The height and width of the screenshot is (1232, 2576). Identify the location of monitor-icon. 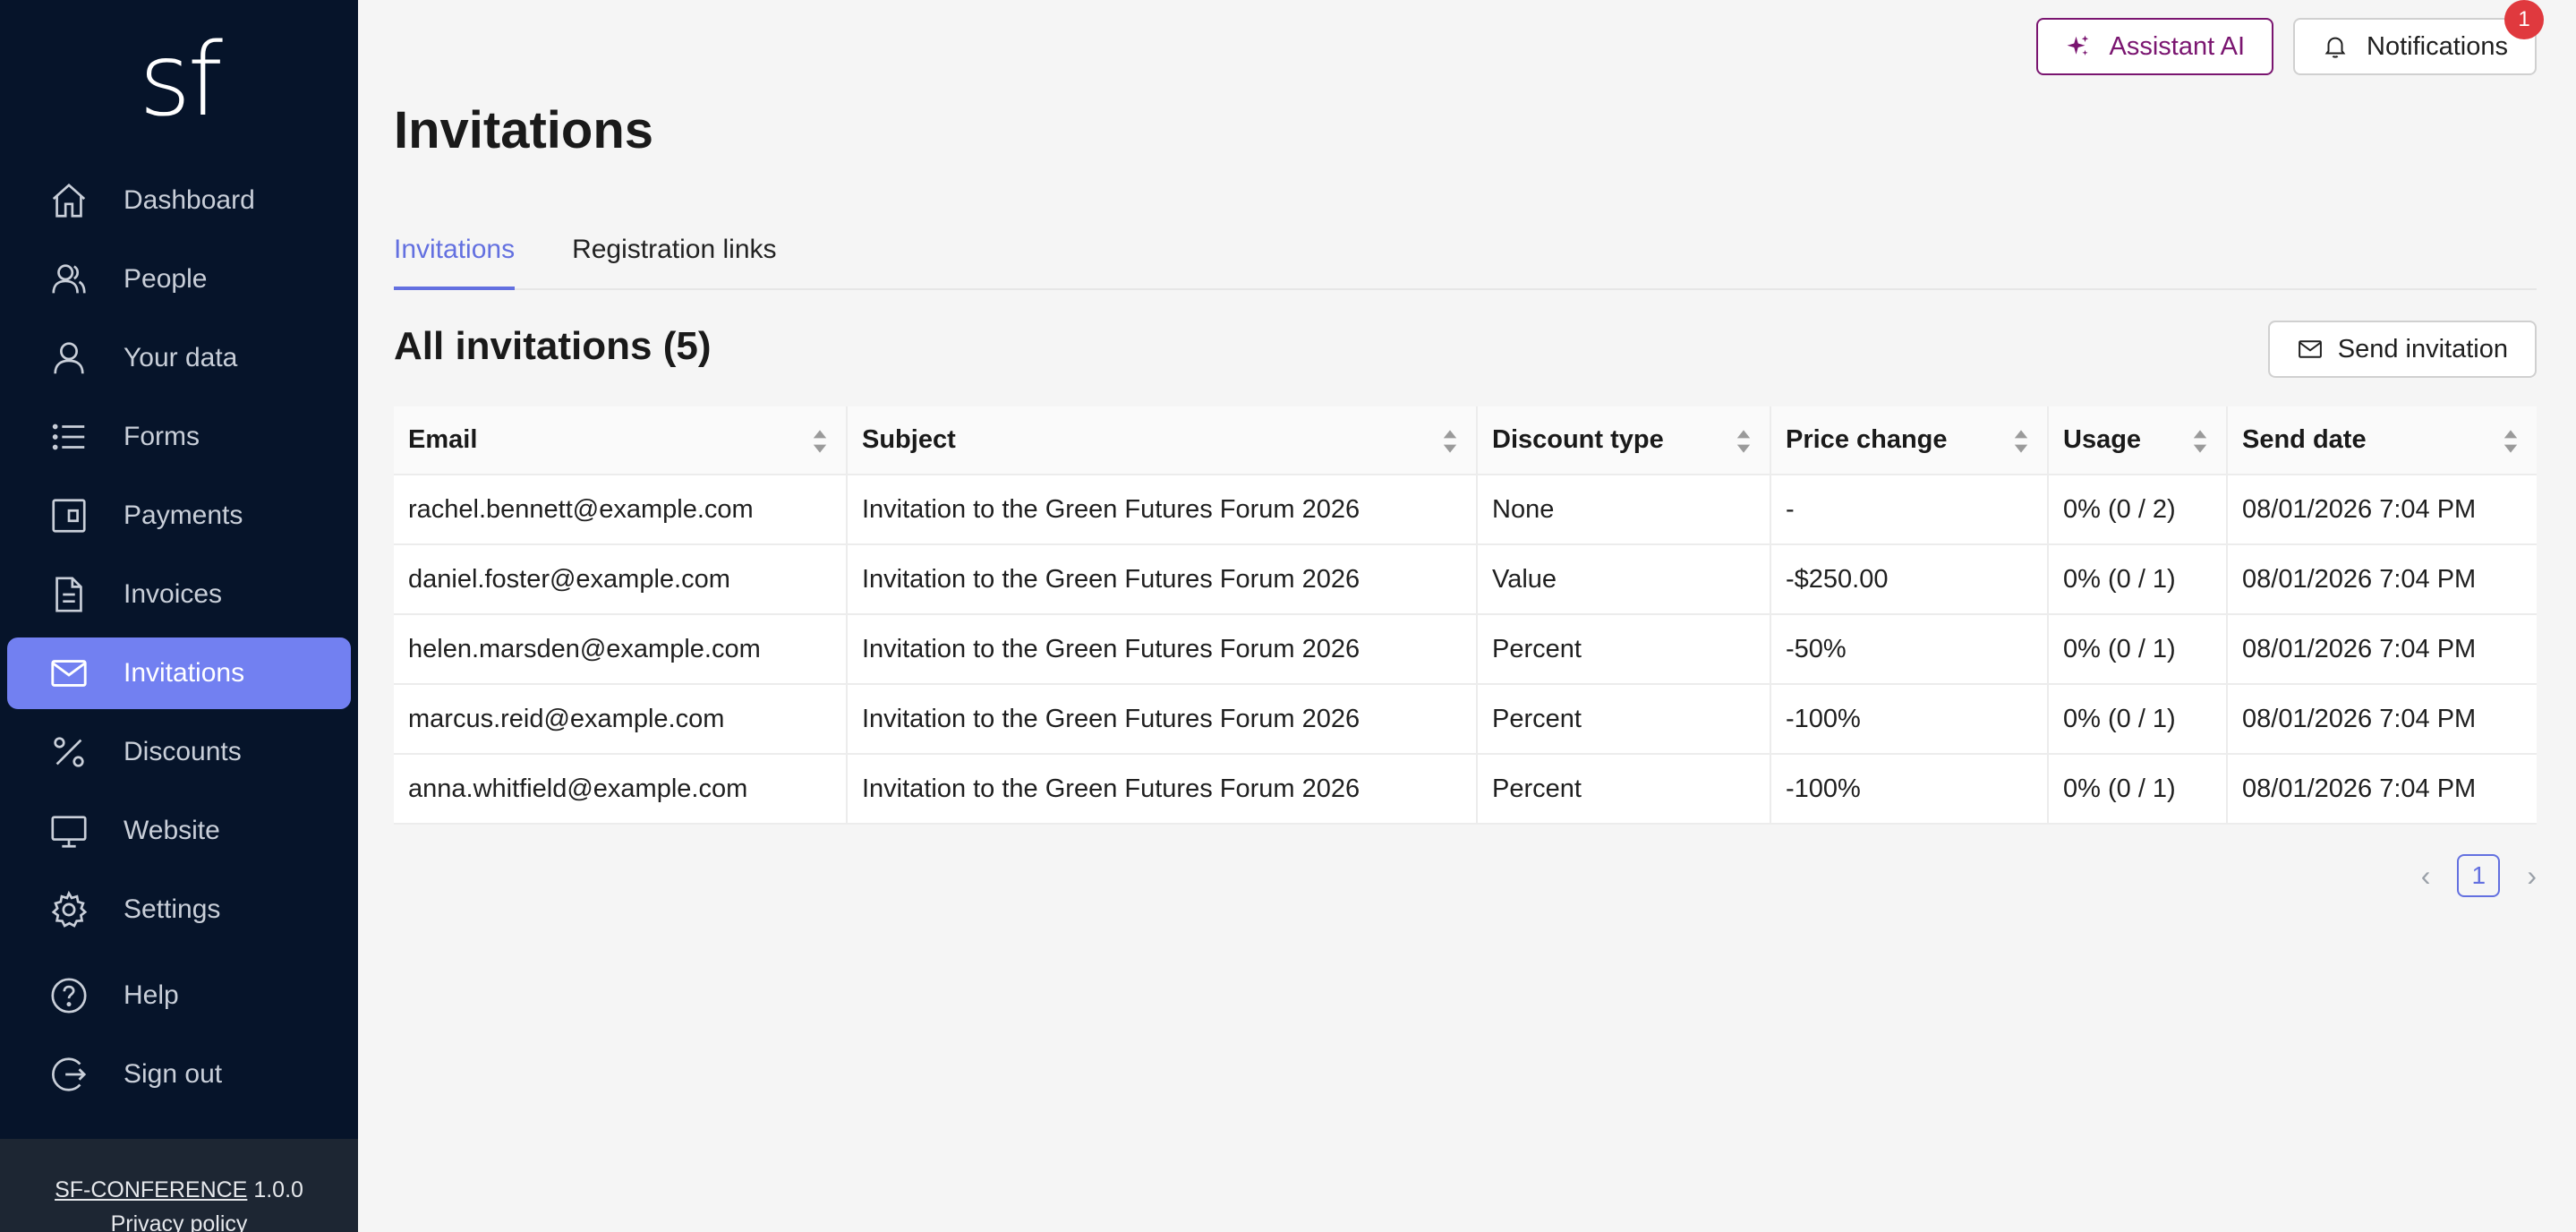
(69, 830).